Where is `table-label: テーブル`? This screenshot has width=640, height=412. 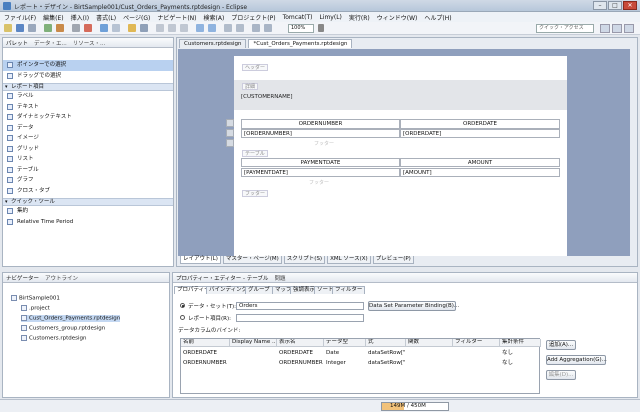 table-label: テーブル is located at coordinates (255, 153).